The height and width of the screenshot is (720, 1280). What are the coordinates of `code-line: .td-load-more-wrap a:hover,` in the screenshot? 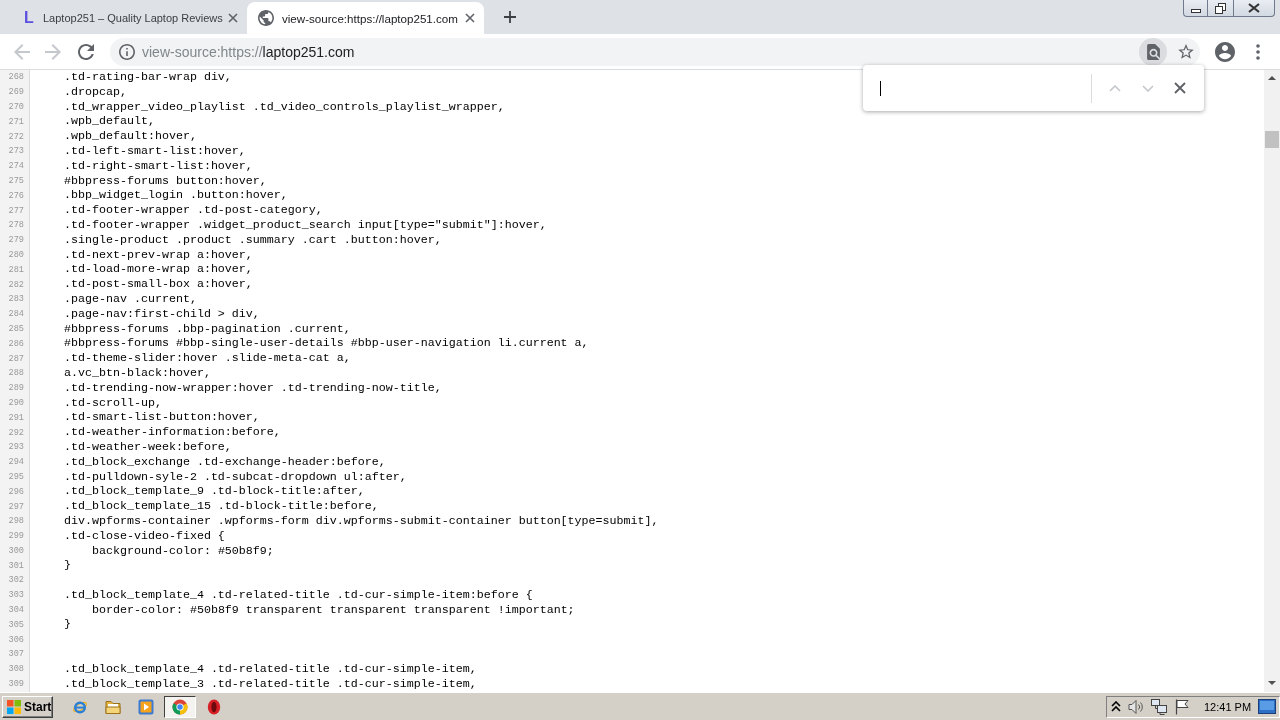 It's located at (158, 269).